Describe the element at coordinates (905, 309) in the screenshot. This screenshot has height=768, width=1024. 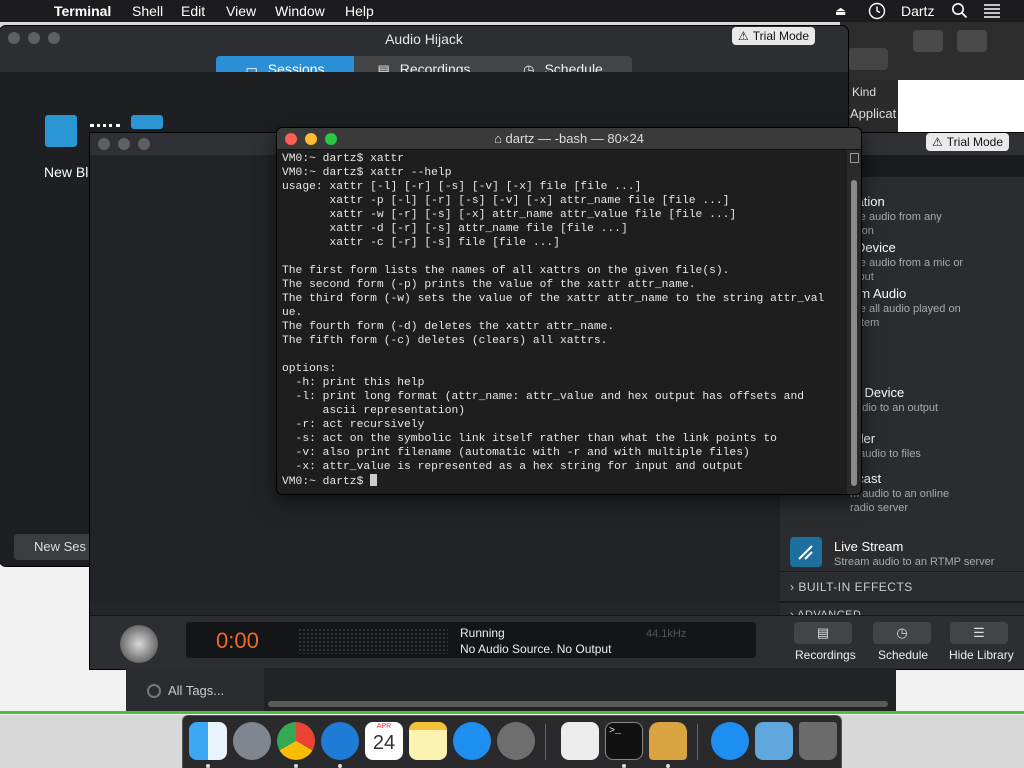
I see `library-item-system-audio-desc: ure all audio played on` at that location.